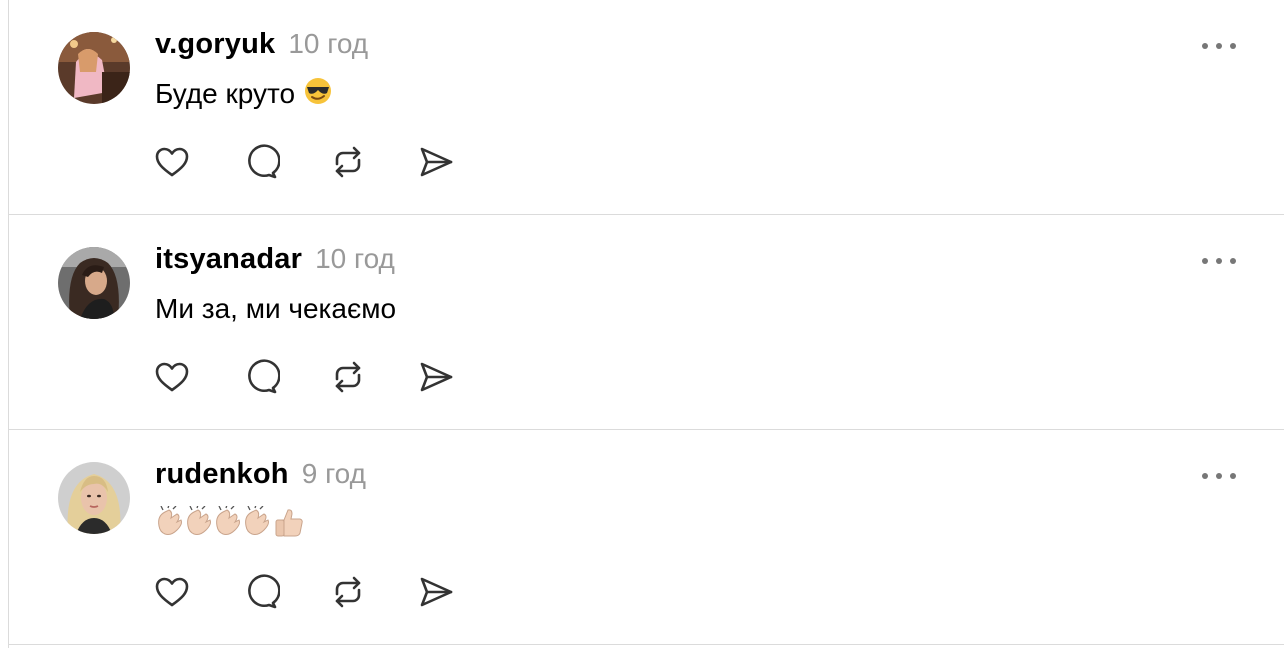 The height and width of the screenshot is (648, 1284). I want to click on clapping-hands-thumbs-up-emoji, so click(231, 525).